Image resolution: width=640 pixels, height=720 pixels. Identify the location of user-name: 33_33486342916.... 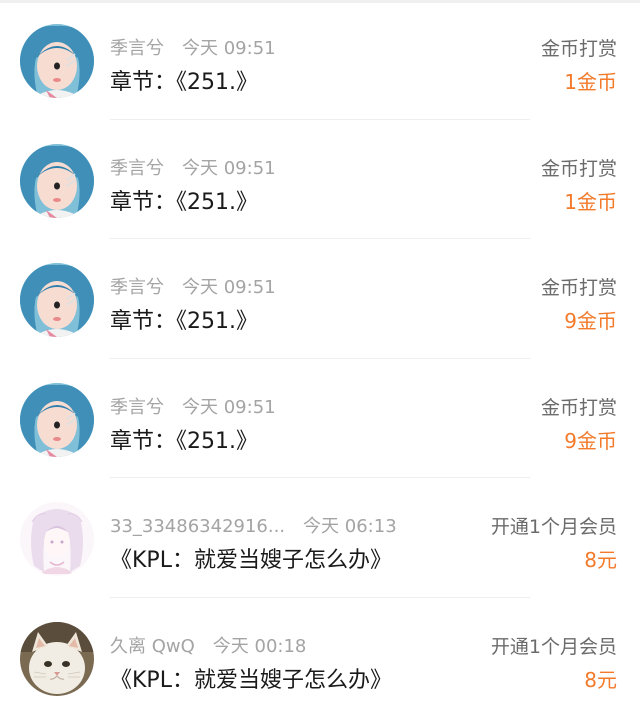
(197, 526).